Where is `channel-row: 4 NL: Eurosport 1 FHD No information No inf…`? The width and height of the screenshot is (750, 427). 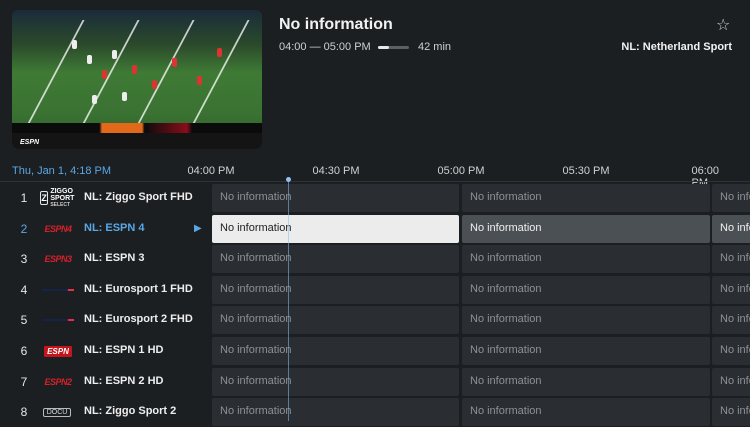 channel-row: 4 NL: Eurosport 1 FHD No information No inf… is located at coordinates (375, 290).